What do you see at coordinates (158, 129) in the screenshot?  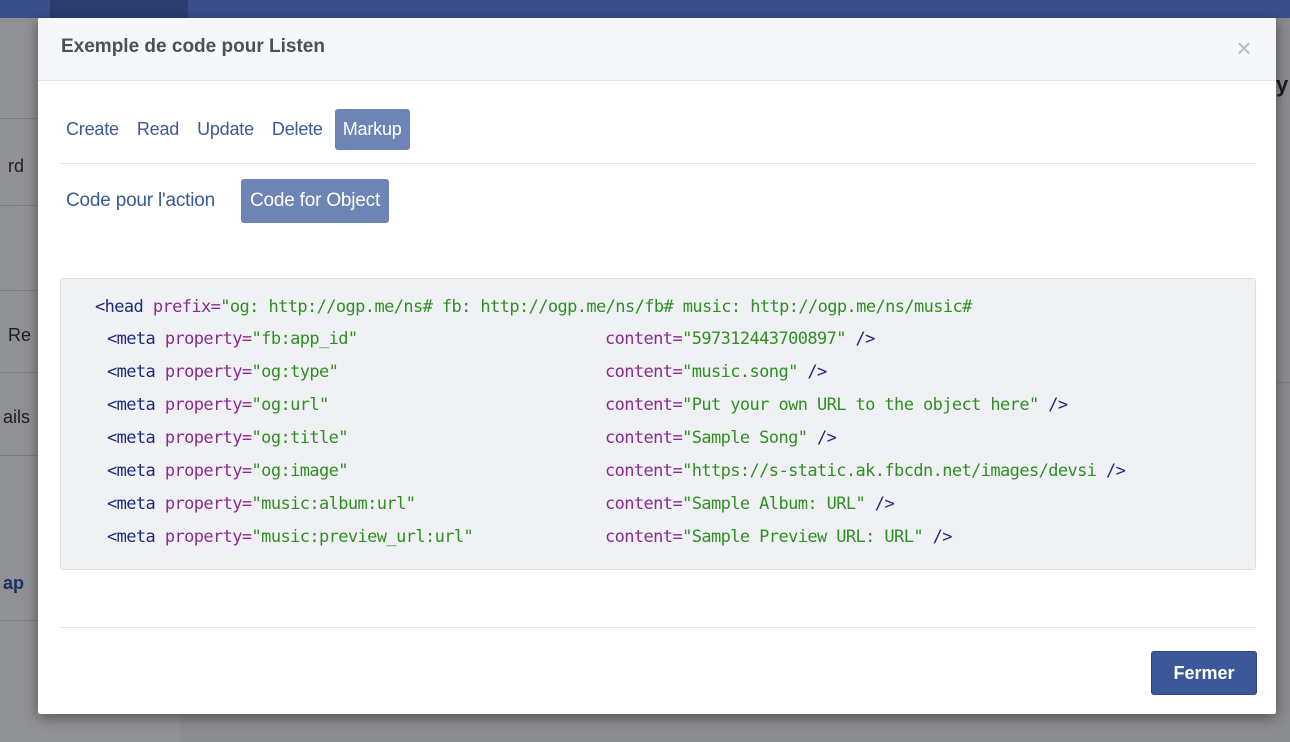 I see `tab-read: Read` at bounding box center [158, 129].